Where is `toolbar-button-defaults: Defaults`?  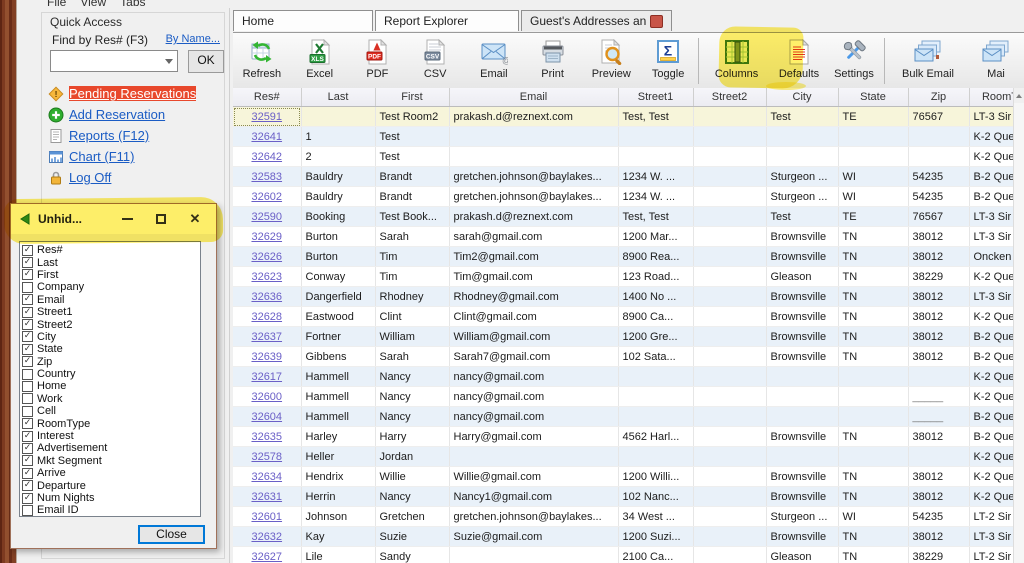
toolbar-button-defaults: Defaults is located at coordinates (799, 61).